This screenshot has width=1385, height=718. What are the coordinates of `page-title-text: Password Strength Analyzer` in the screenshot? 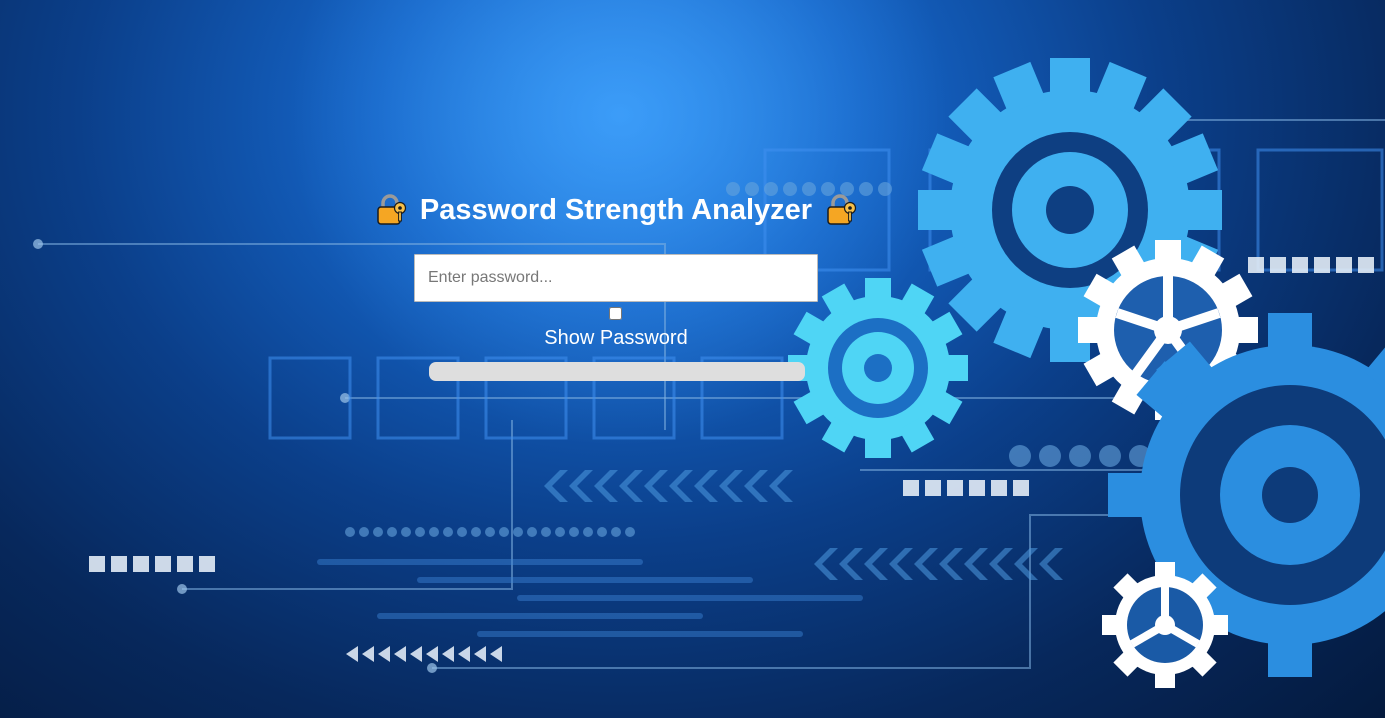 It's located at (616, 209).